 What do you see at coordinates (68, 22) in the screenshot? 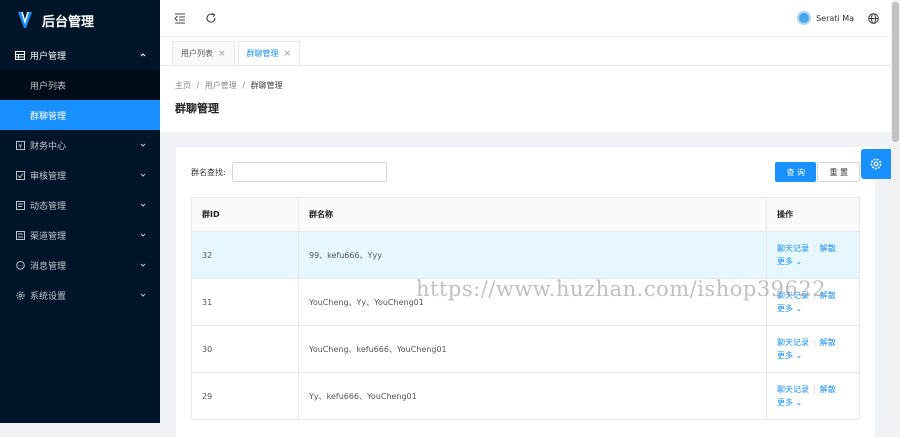
I see `app-title: 后台管理` at bounding box center [68, 22].